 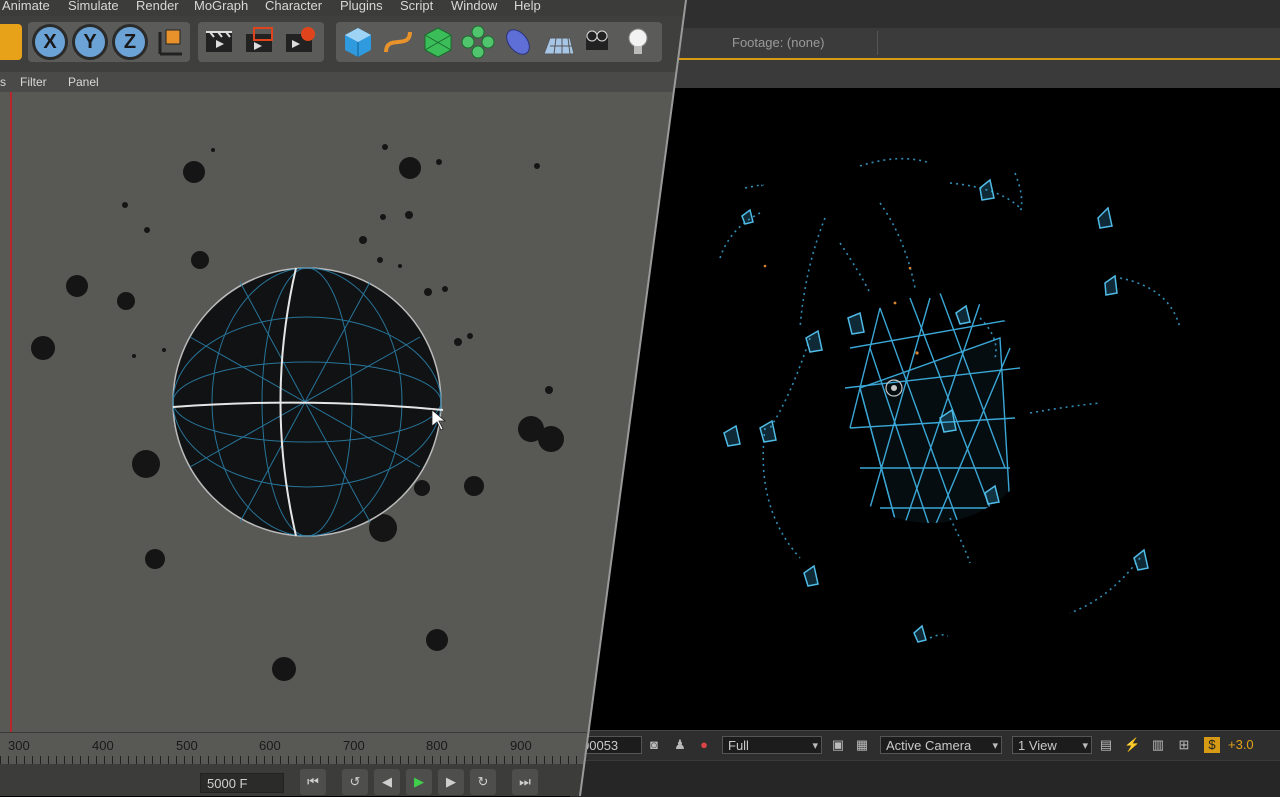 I want to click on menu-animate: Animate, so click(x=26, y=6).